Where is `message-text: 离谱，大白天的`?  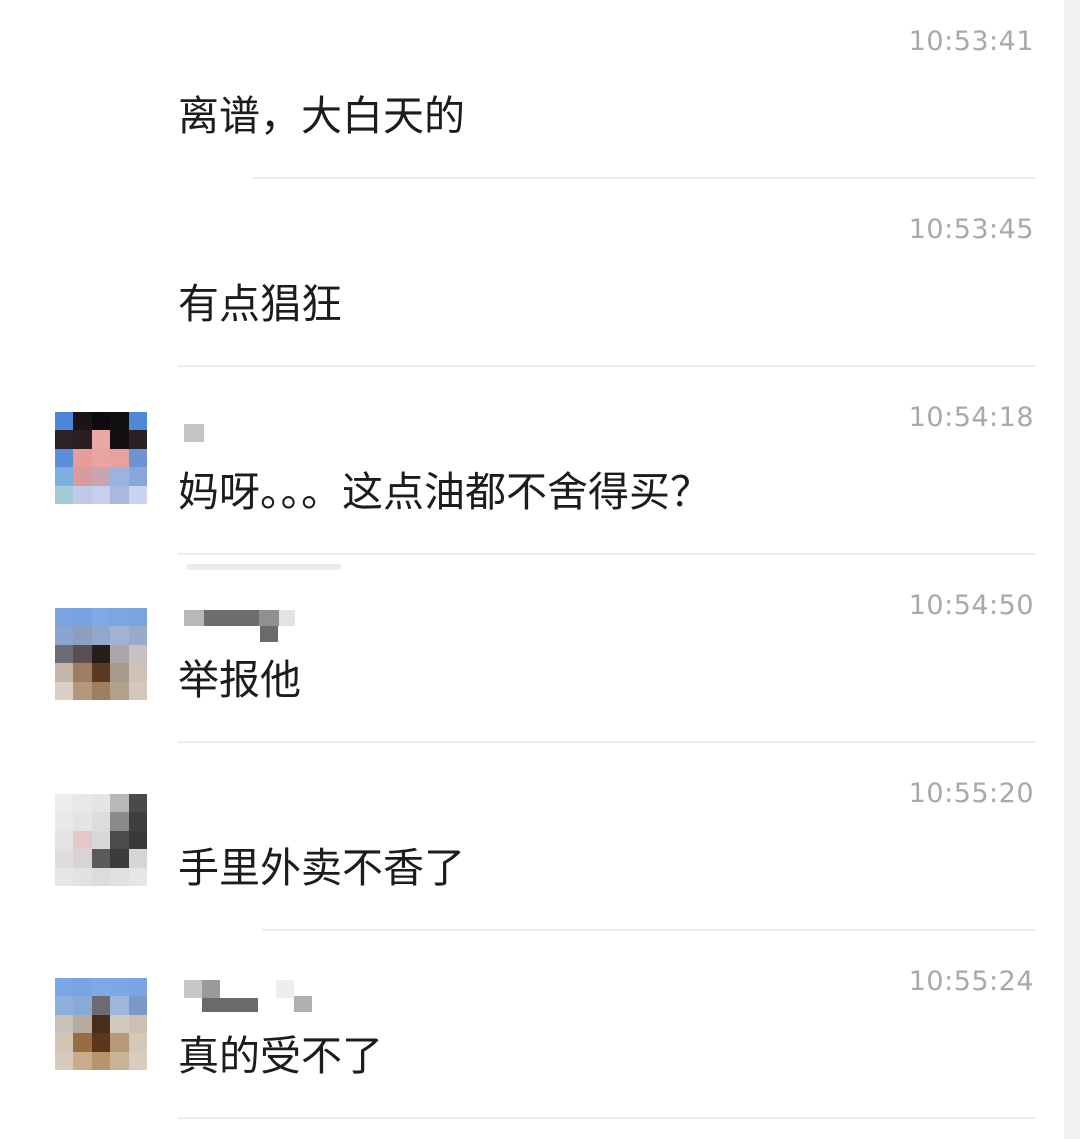
message-text: 离谱，大白天的 is located at coordinates (321, 116).